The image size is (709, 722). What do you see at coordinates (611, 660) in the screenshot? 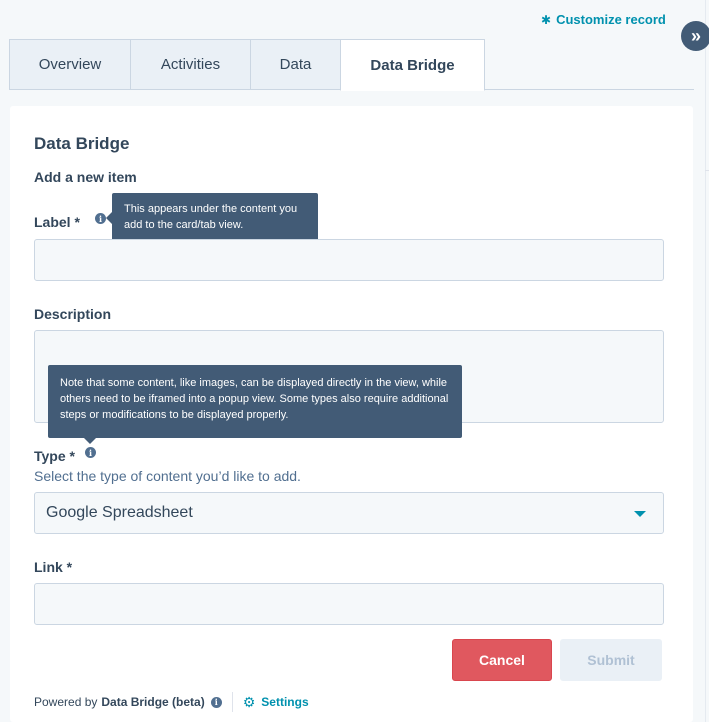
I see `submit-button: Submit` at bounding box center [611, 660].